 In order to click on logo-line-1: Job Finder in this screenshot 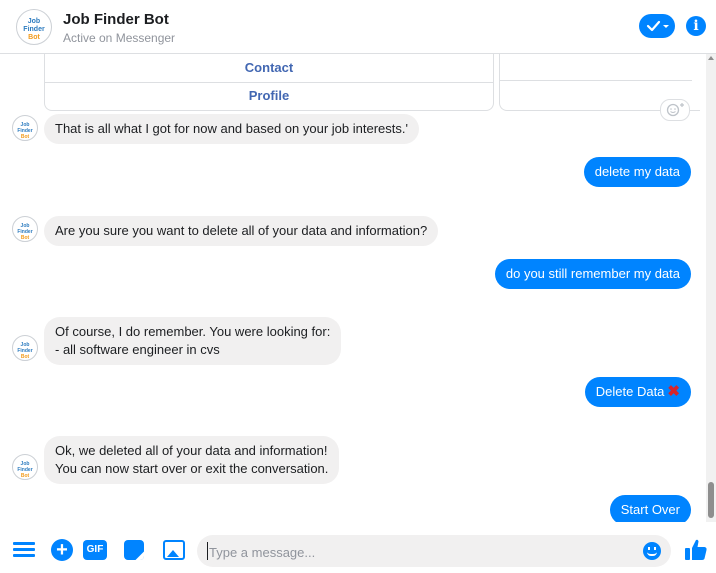, I will do `click(34, 25)`.